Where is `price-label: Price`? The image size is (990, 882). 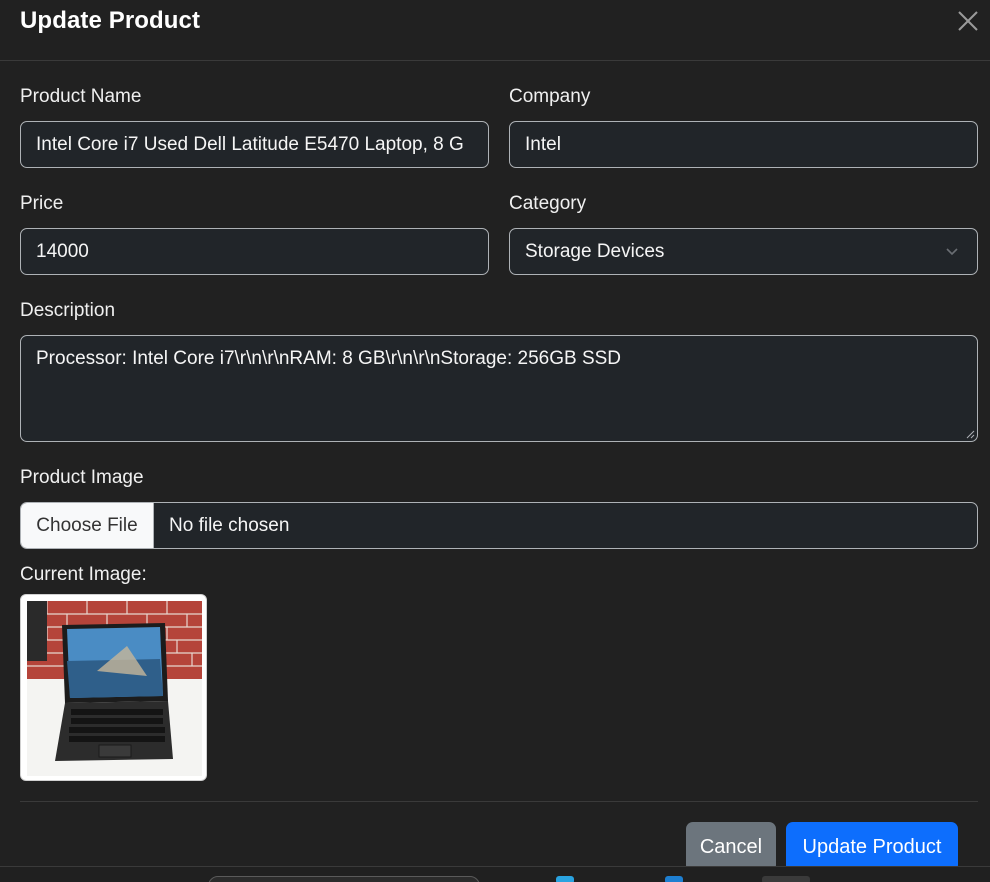
price-label: Price is located at coordinates (42, 203).